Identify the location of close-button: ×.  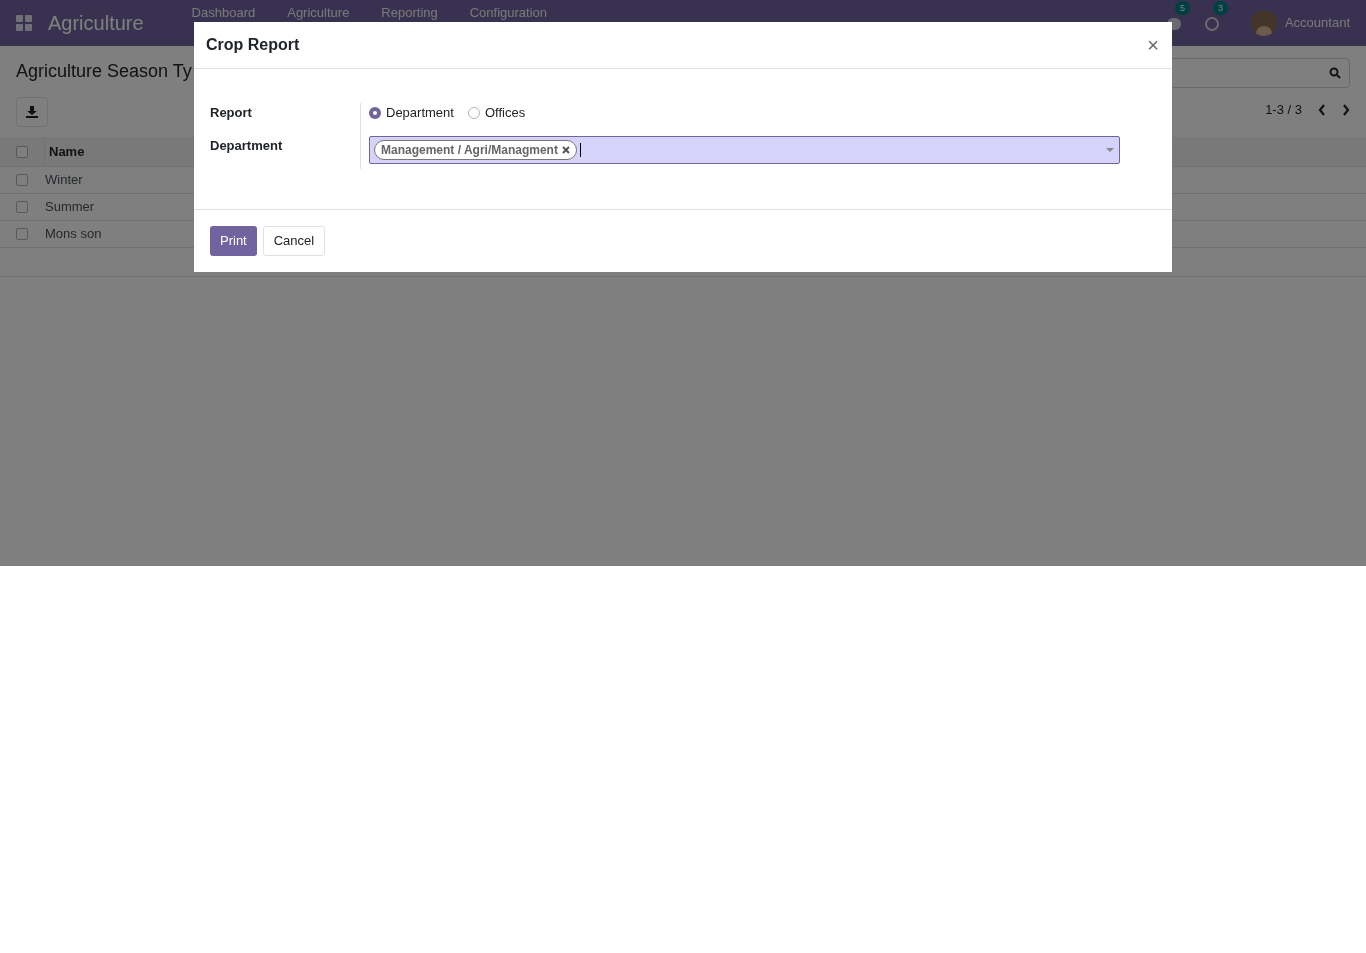
(1153, 45).